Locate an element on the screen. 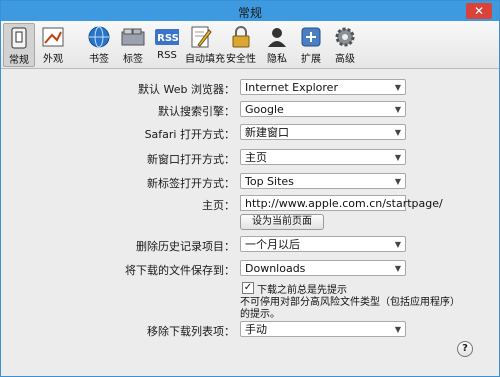 The height and width of the screenshot is (377, 500). safari-open-row: Safari 打开方式： 新建窗口 ▼ is located at coordinates (250, 133).